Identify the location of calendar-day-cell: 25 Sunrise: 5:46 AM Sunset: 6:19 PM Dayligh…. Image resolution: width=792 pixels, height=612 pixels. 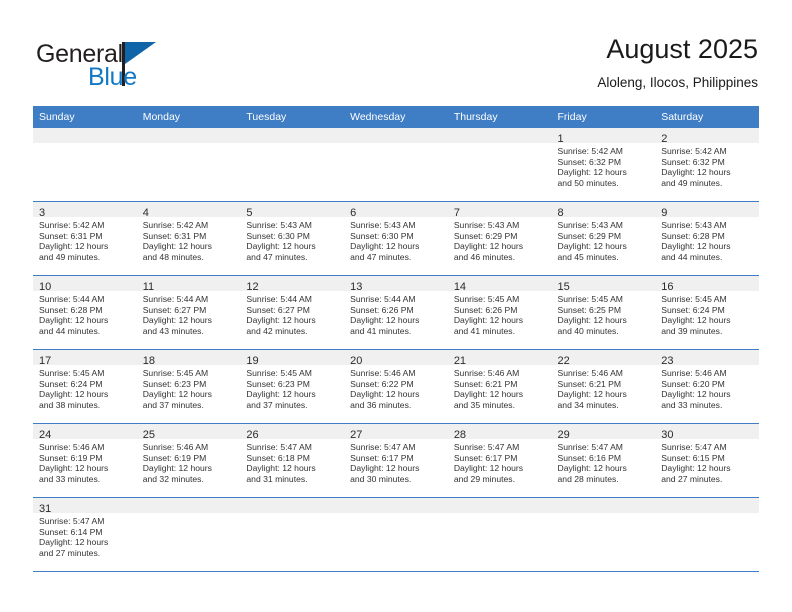
(188, 460).